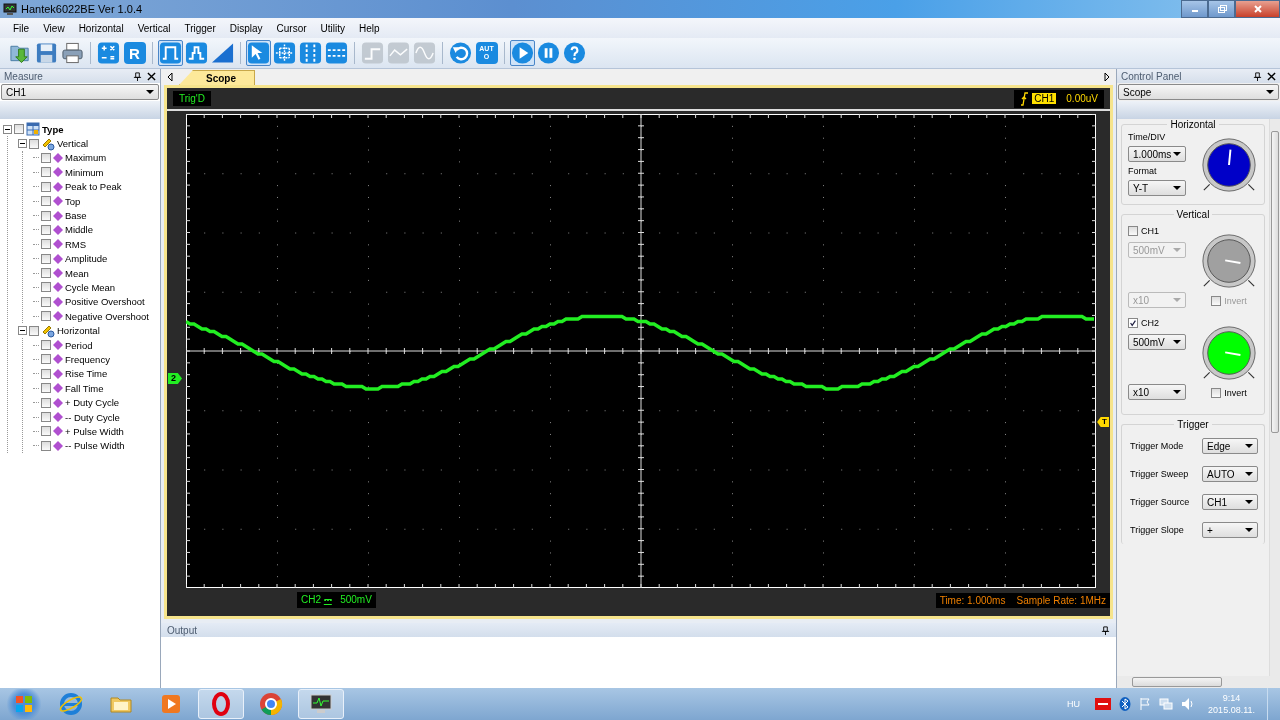  I want to click on tree-item: Minimum, so click(84, 172).